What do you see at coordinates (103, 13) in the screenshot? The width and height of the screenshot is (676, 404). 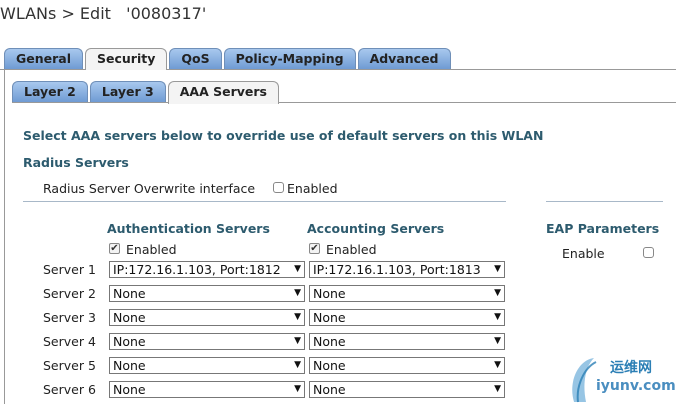 I see `page-title: WLANs > Edit '0080317'` at bounding box center [103, 13].